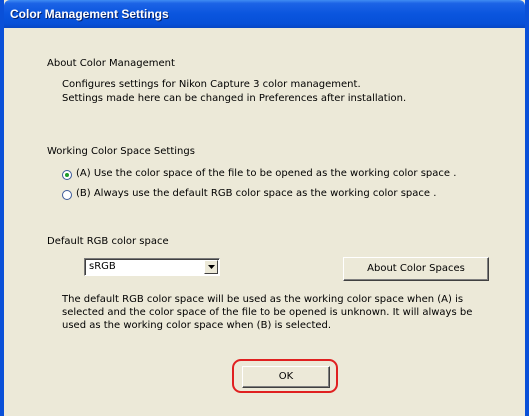 This screenshot has width=529, height=416. What do you see at coordinates (67, 195) in the screenshot?
I see `radio-unselected-icon` at bounding box center [67, 195].